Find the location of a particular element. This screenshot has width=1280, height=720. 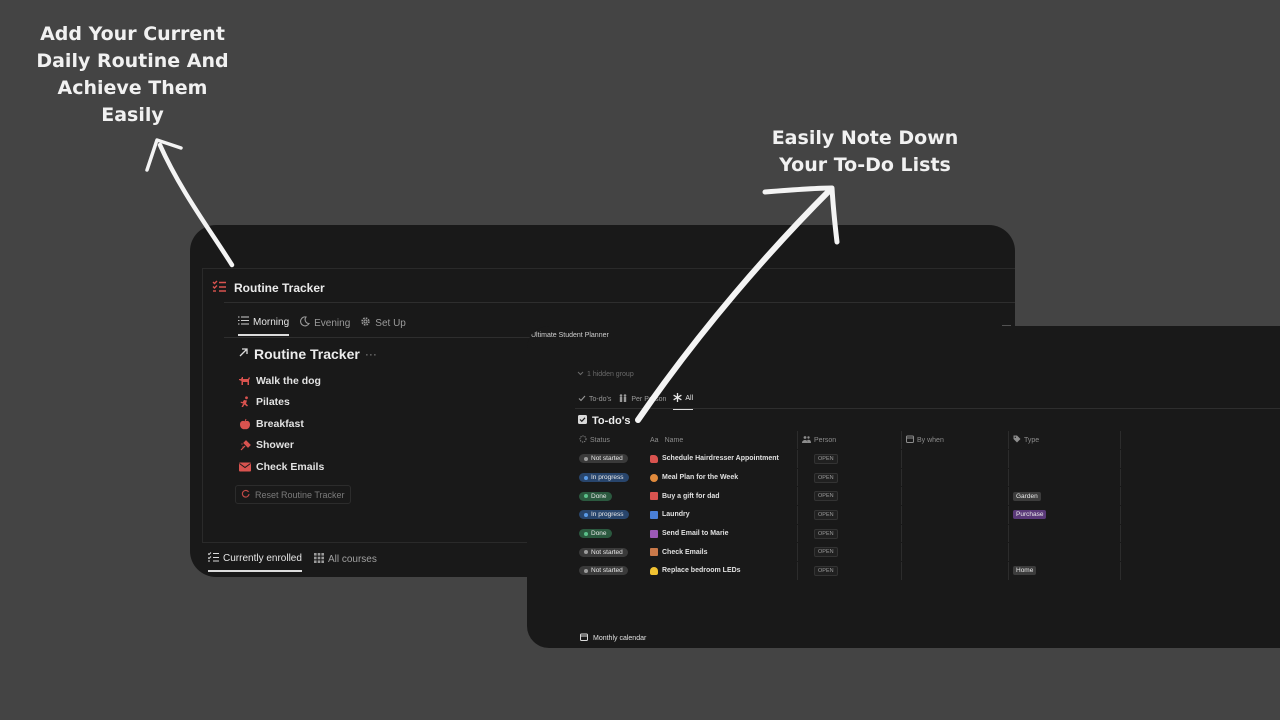

tab-label: Evening is located at coordinates (332, 323).